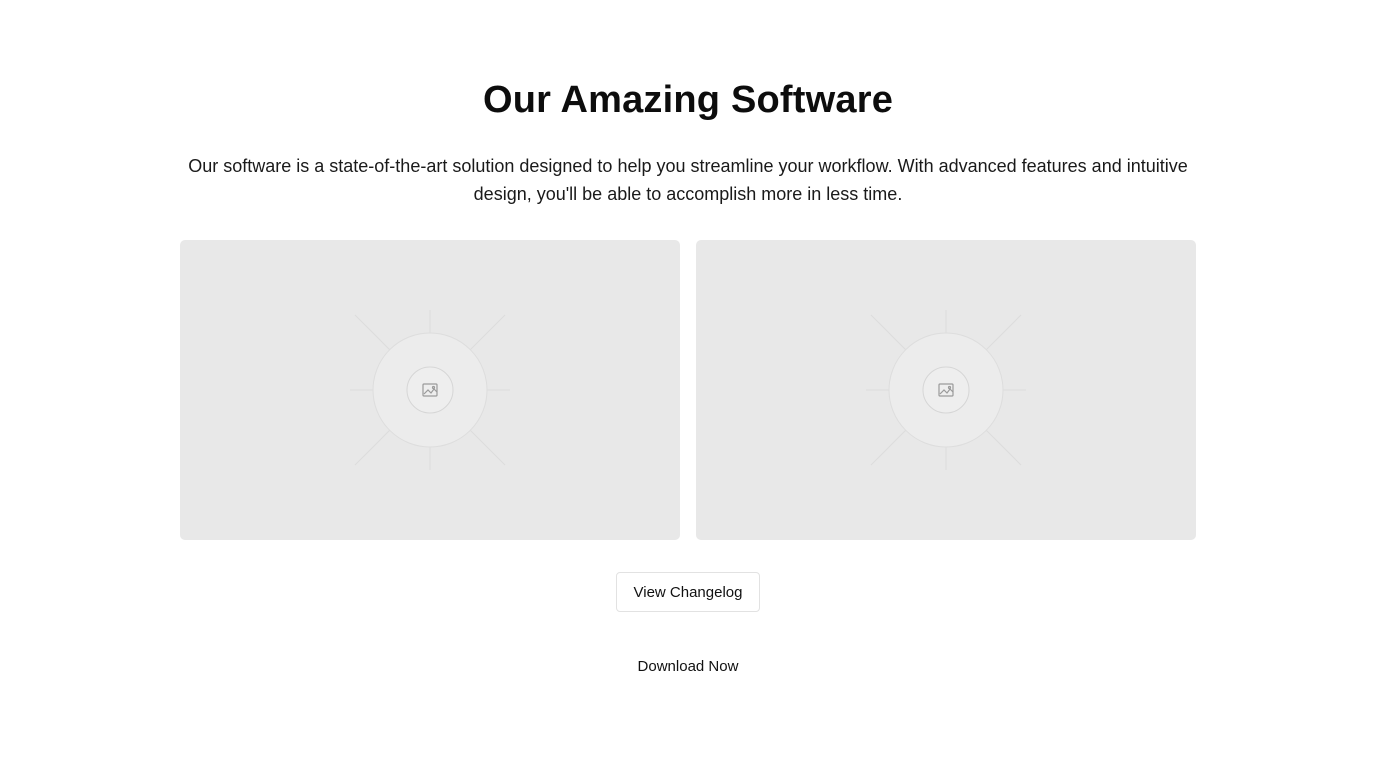 The height and width of the screenshot is (768, 1376). I want to click on view-changelog-button: View Changelog, so click(688, 592).